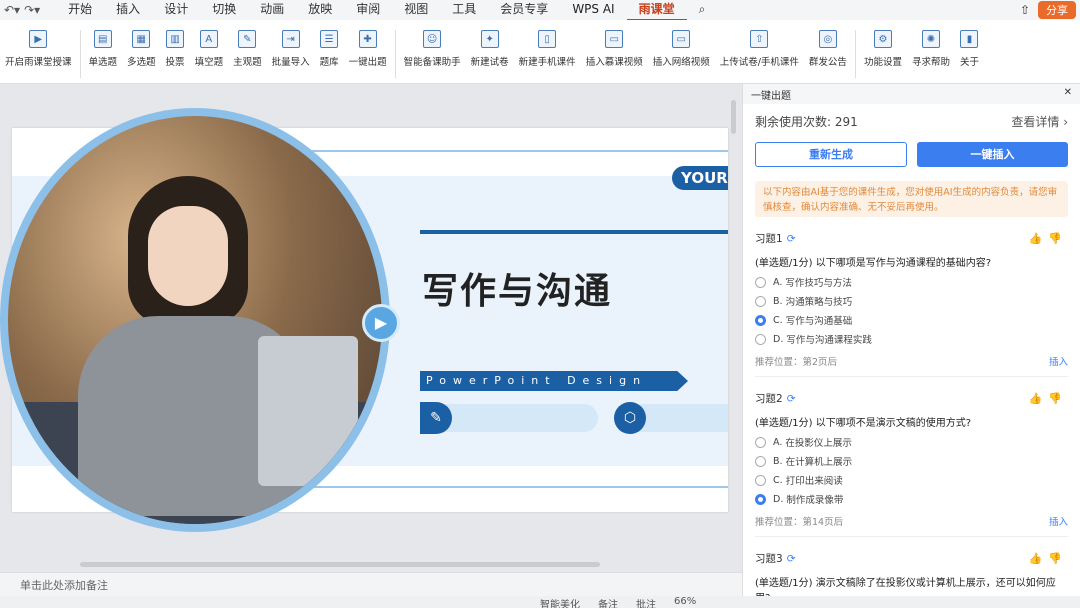 This screenshot has width=1080, height=608. Describe the element at coordinates (464, 10) in the screenshot. I see `tab-tools: 工具` at that location.